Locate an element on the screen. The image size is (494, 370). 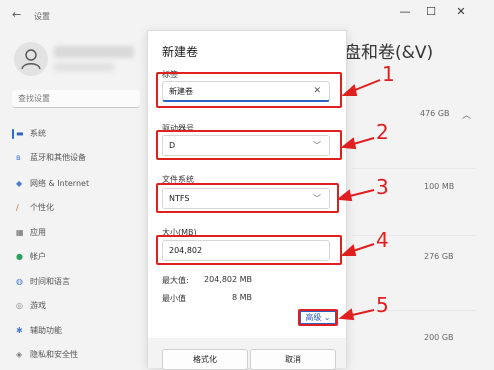
annotation-number-1: 1 is located at coordinates (388, 74).